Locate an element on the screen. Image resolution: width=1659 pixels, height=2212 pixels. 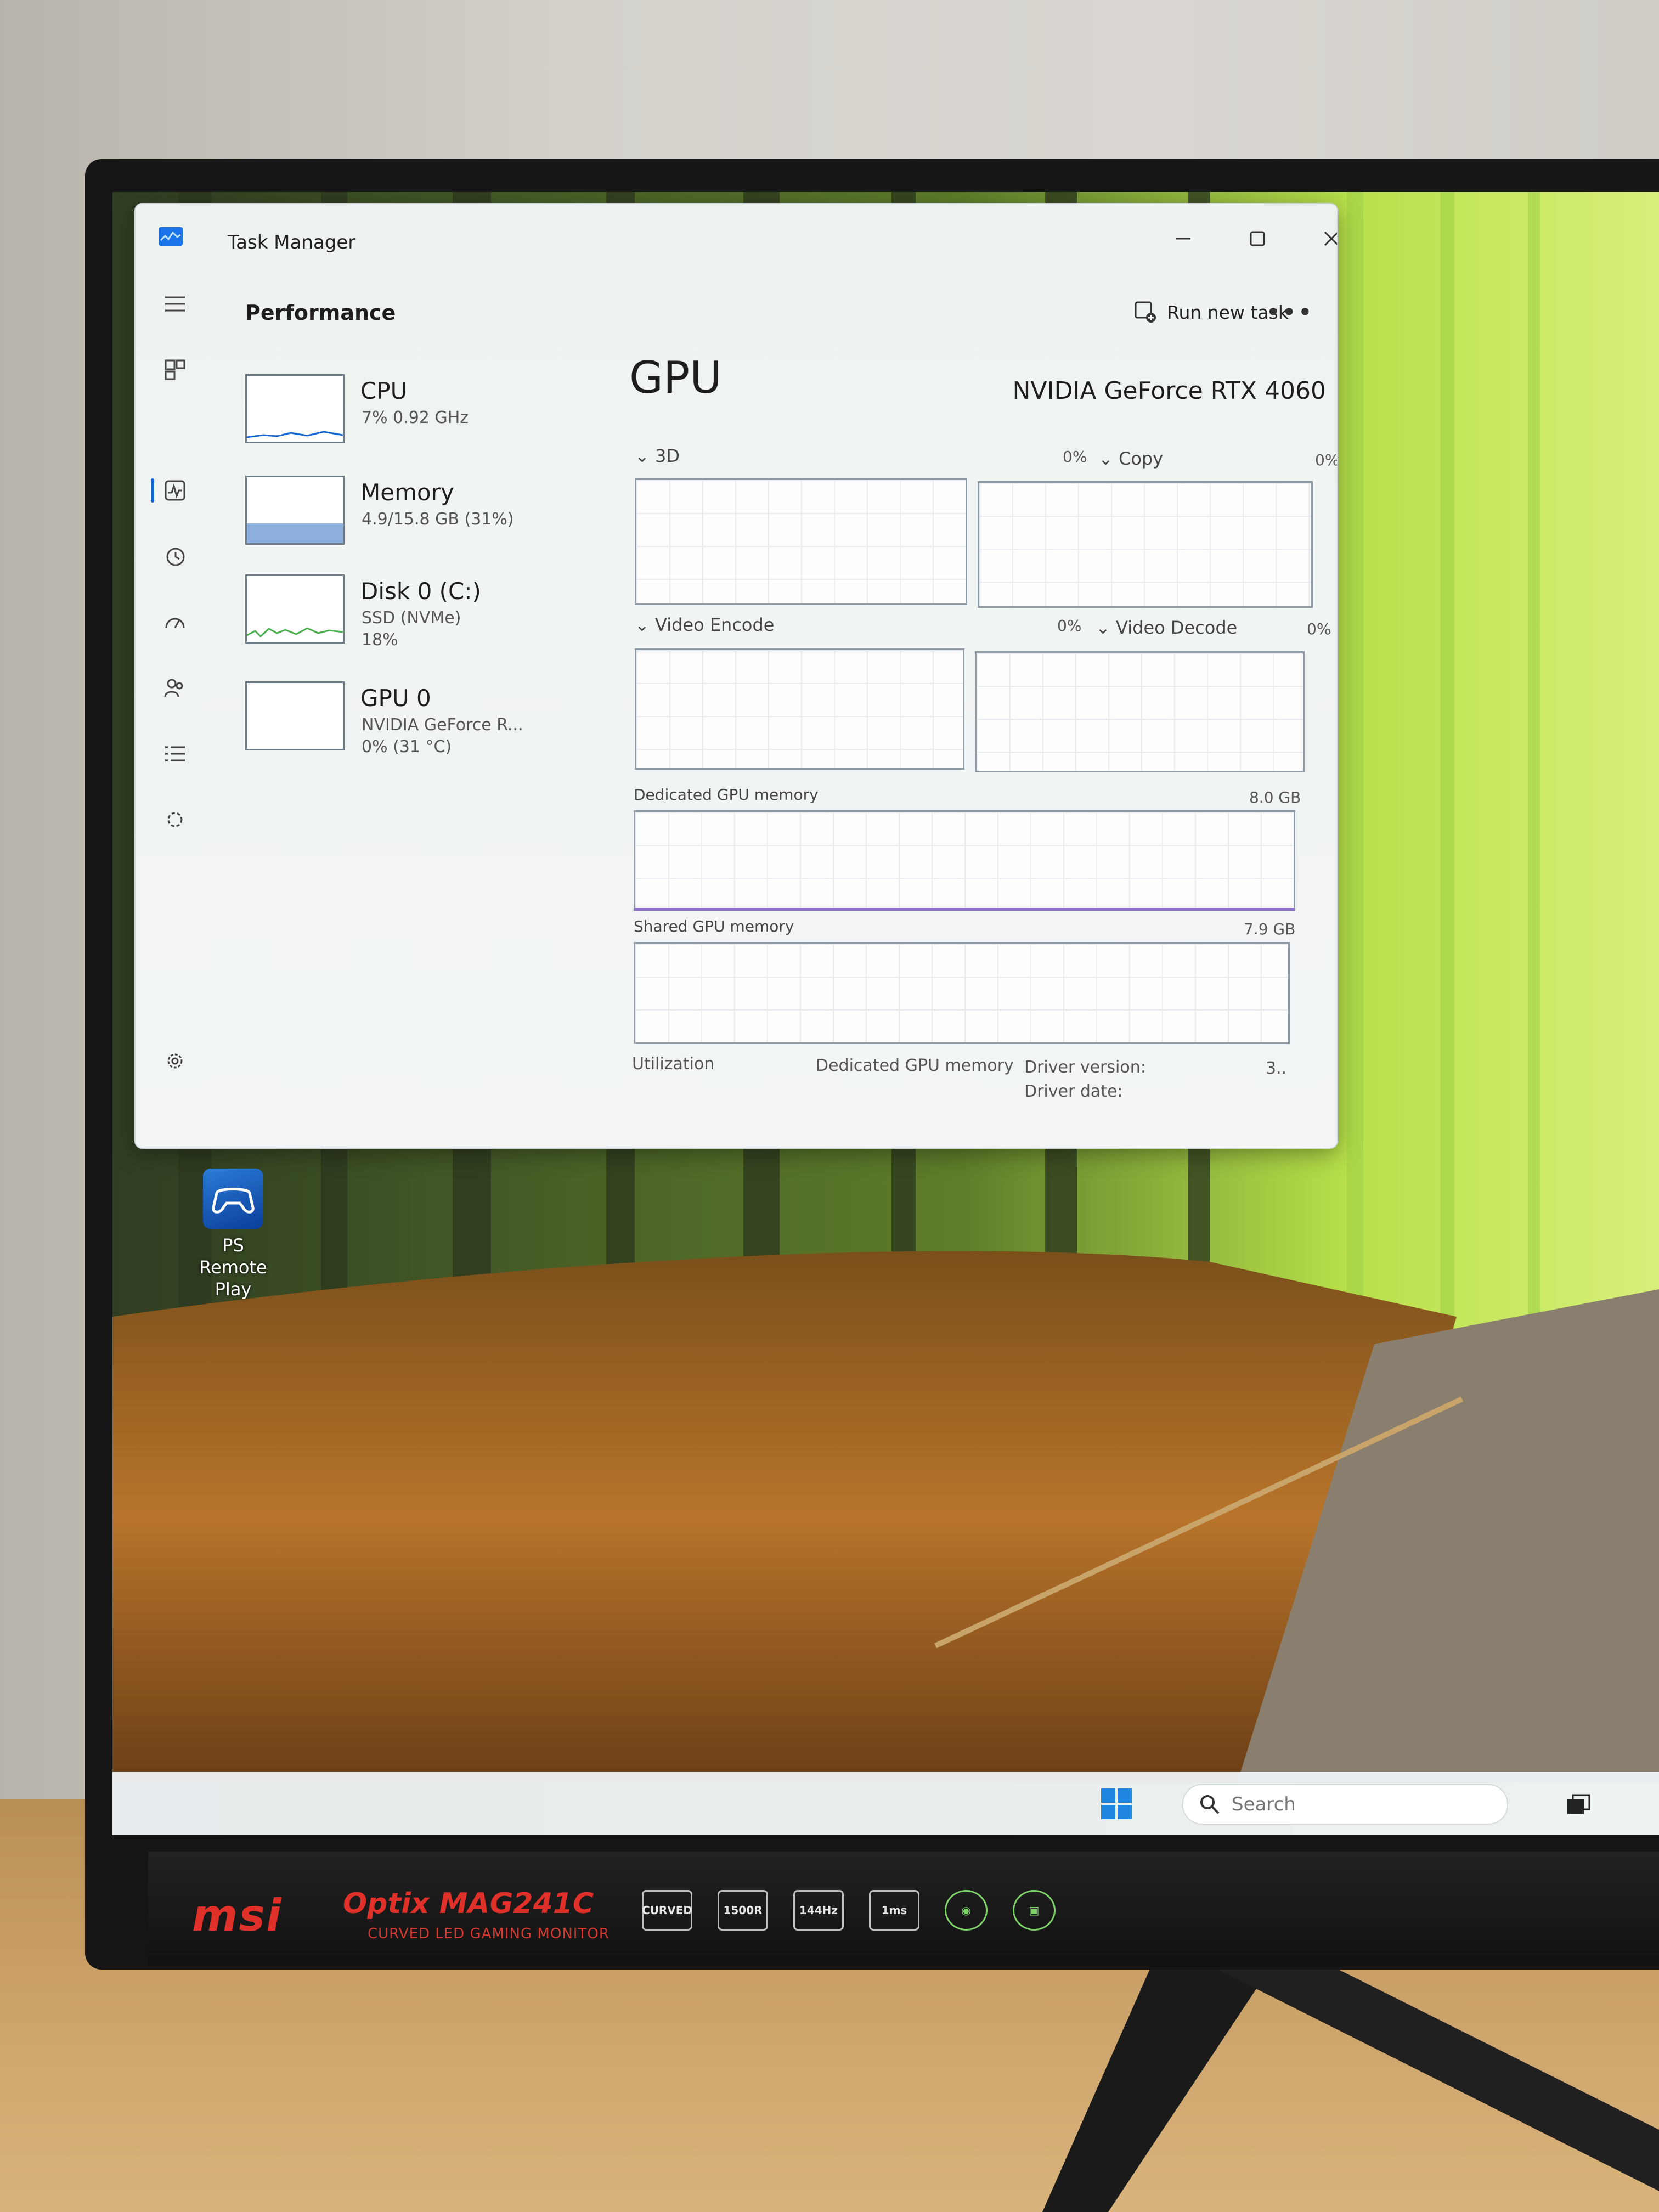
taskbar-search-box is located at coordinates (1345, 1805).